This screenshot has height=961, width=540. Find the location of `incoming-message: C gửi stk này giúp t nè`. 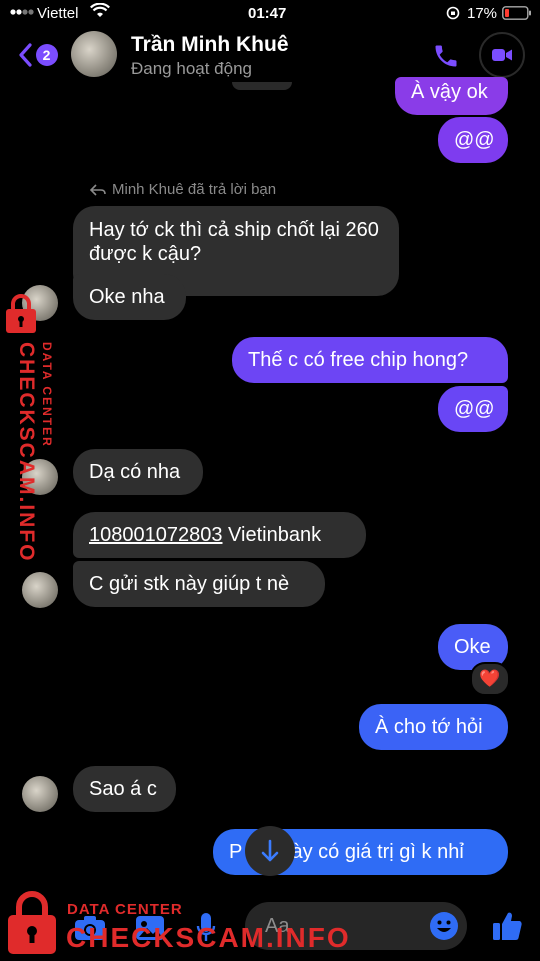

incoming-message: C gửi stk này giúp t nè is located at coordinates (199, 584).